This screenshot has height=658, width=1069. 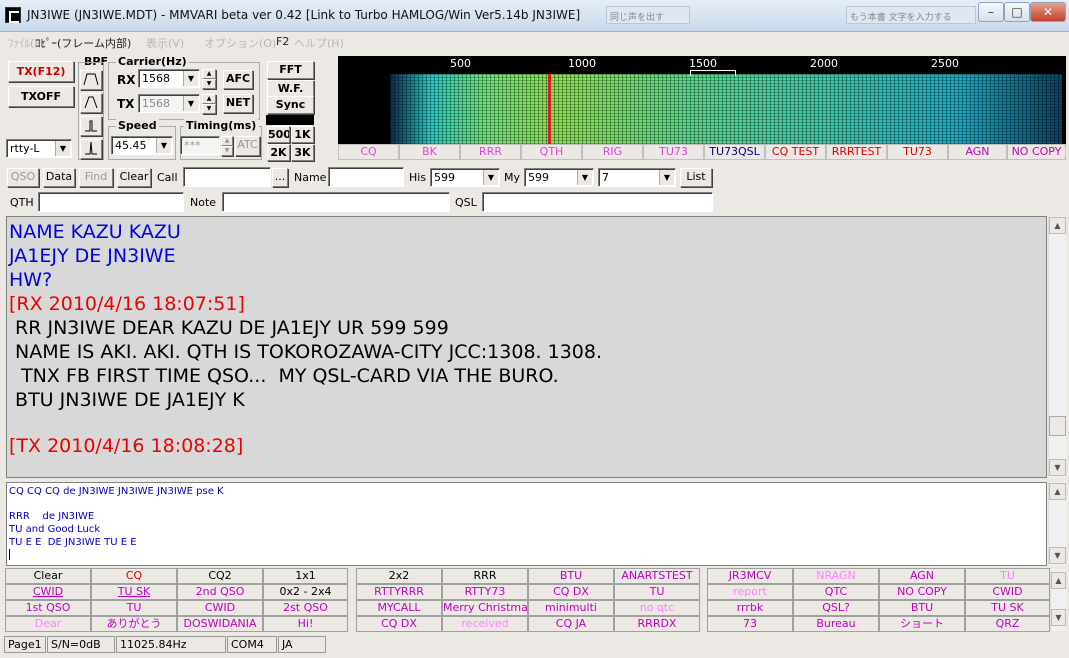 What do you see at coordinates (750, 576) in the screenshot?
I see `macro-button: JR3MCV` at bounding box center [750, 576].